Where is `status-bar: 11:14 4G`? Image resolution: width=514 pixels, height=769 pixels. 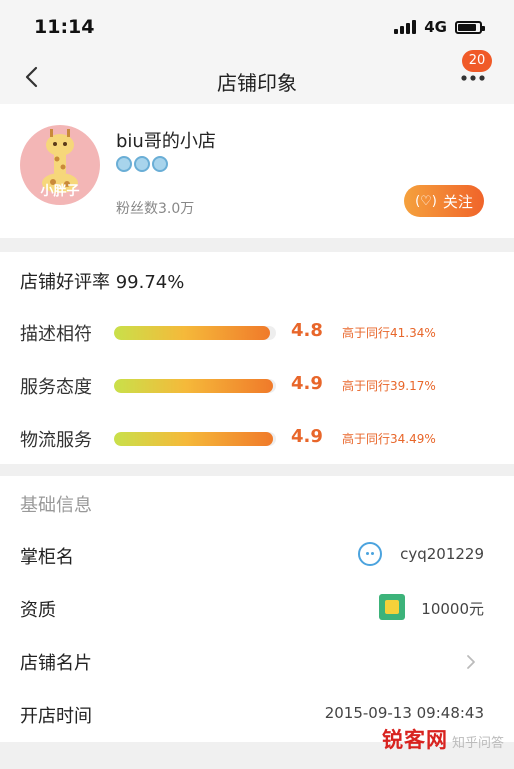 status-bar: 11:14 4G is located at coordinates (257, 26).